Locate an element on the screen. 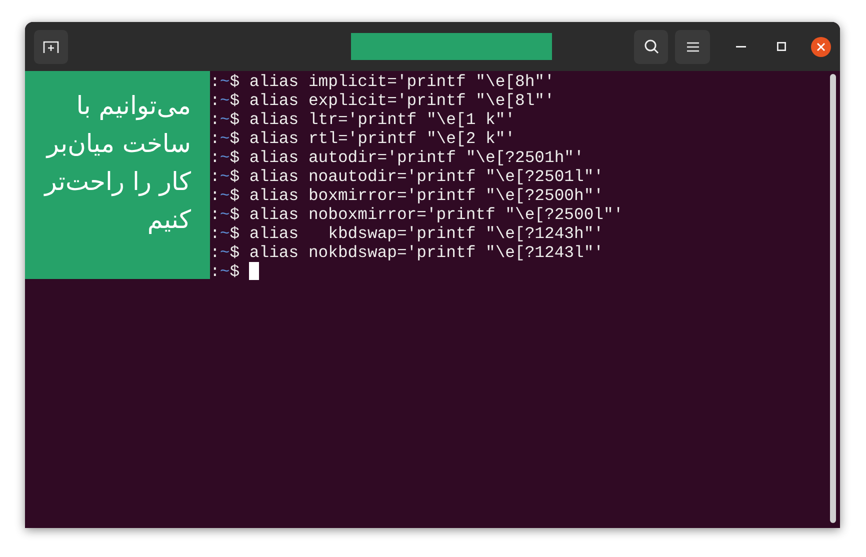 This screenshot has width=866, height=557. close-button is located at coordinates (821, 46).